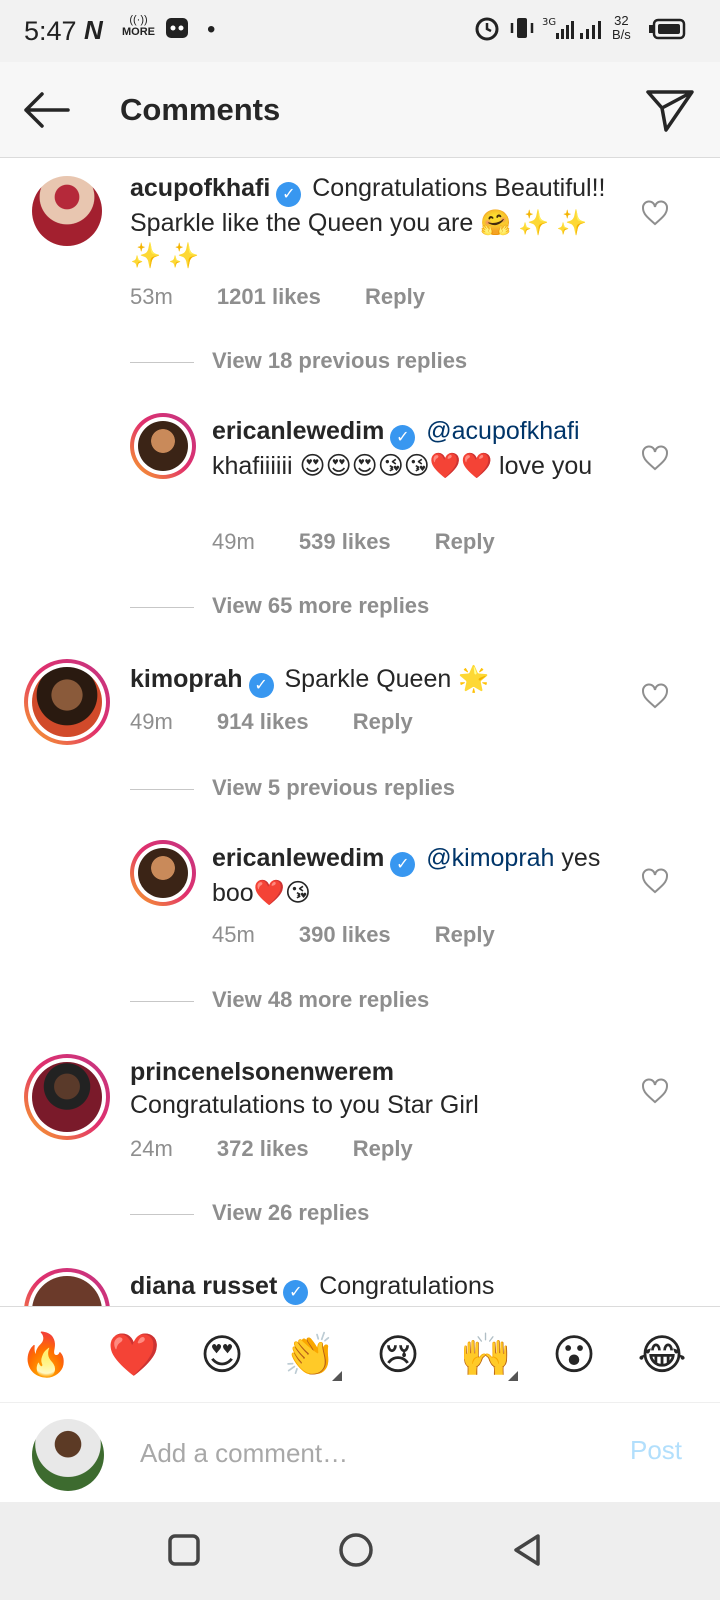 The image size is (720, 1600). I want to click on network-n-icon: N, so click(93, 30).